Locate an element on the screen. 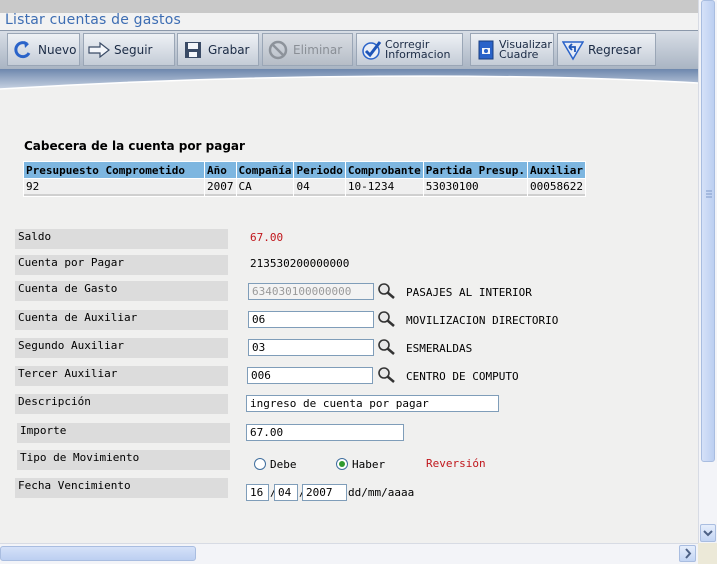 The height and width of the screenshot is (564, 717). col-auxiliar: Auxiliar is located at coordinates (557, 170).